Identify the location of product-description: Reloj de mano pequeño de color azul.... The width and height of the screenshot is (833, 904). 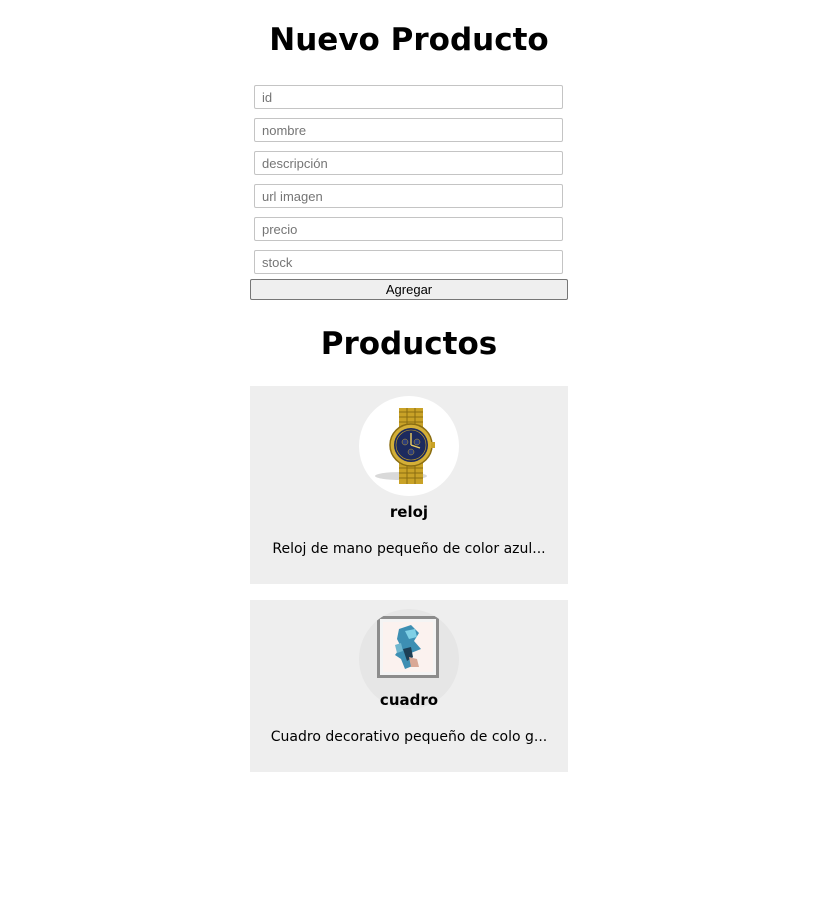
(409, 549).